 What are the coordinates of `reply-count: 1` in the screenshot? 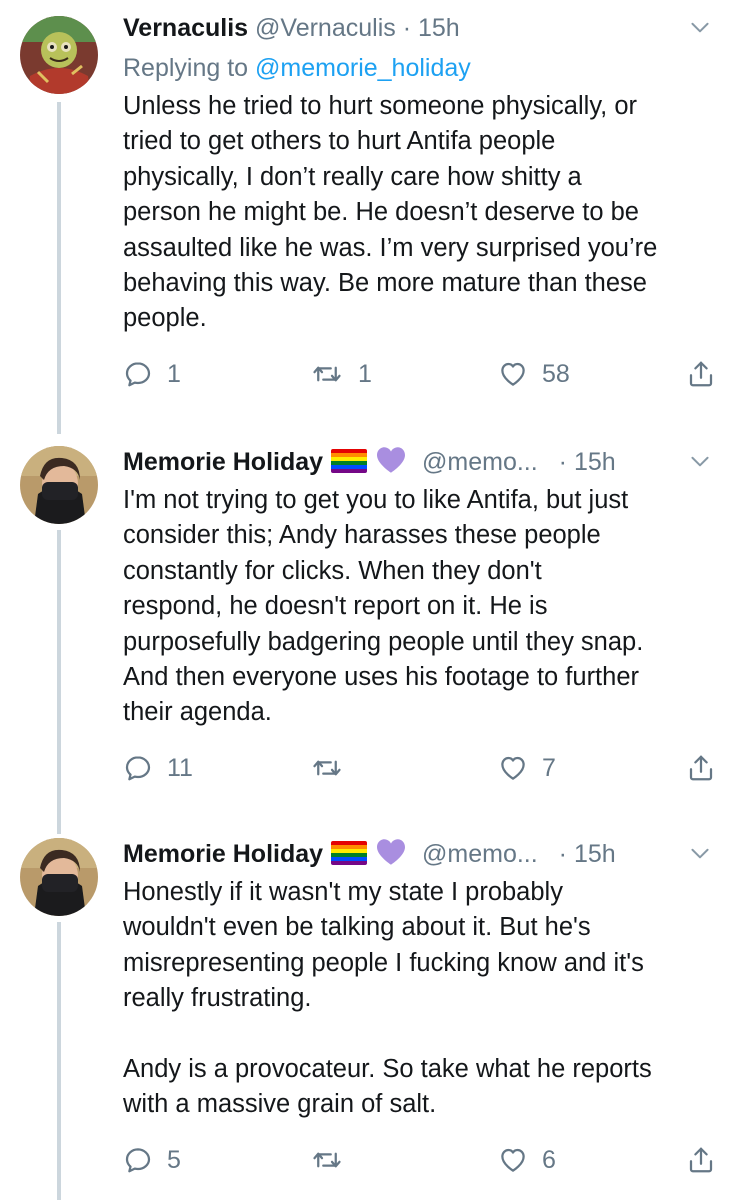 It's located at (174, 373).